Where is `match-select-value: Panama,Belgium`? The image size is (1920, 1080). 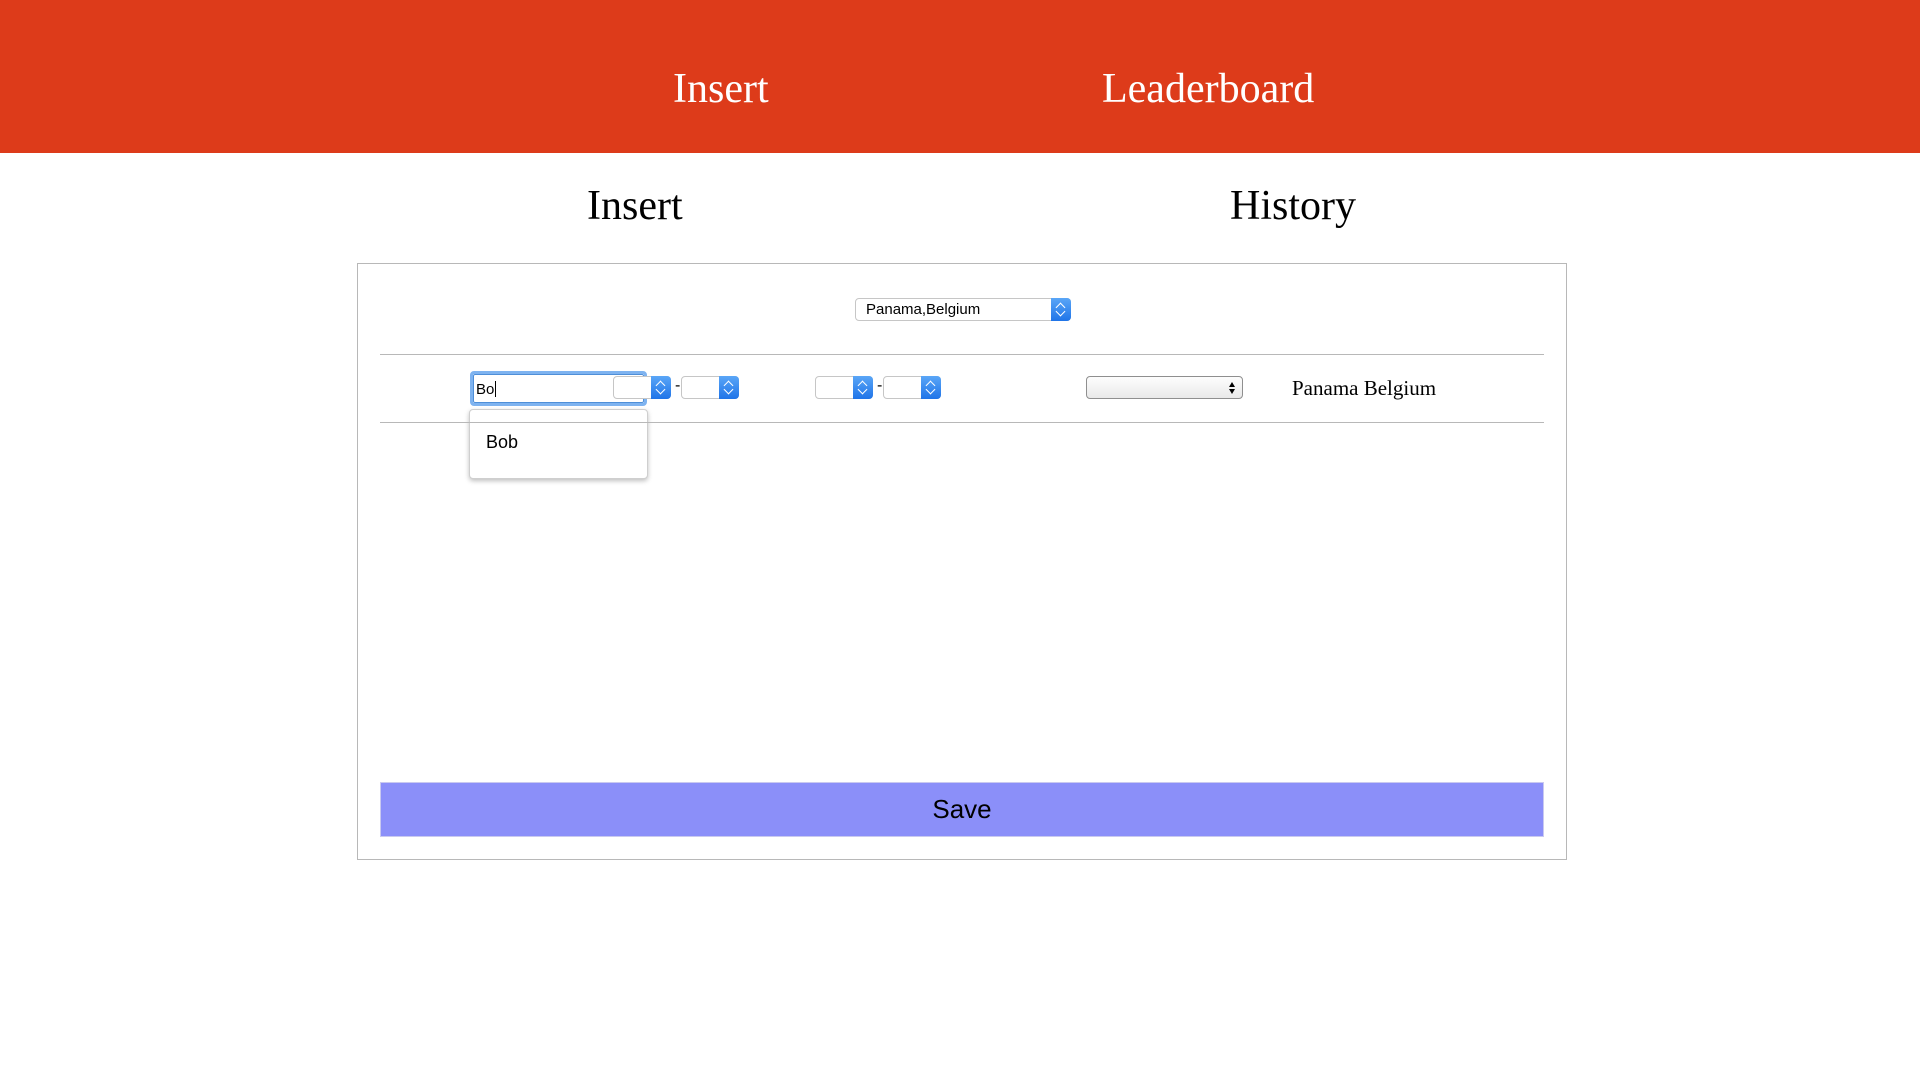
match-select-value: Panama,Belgium is located at coordinates (923, 309).